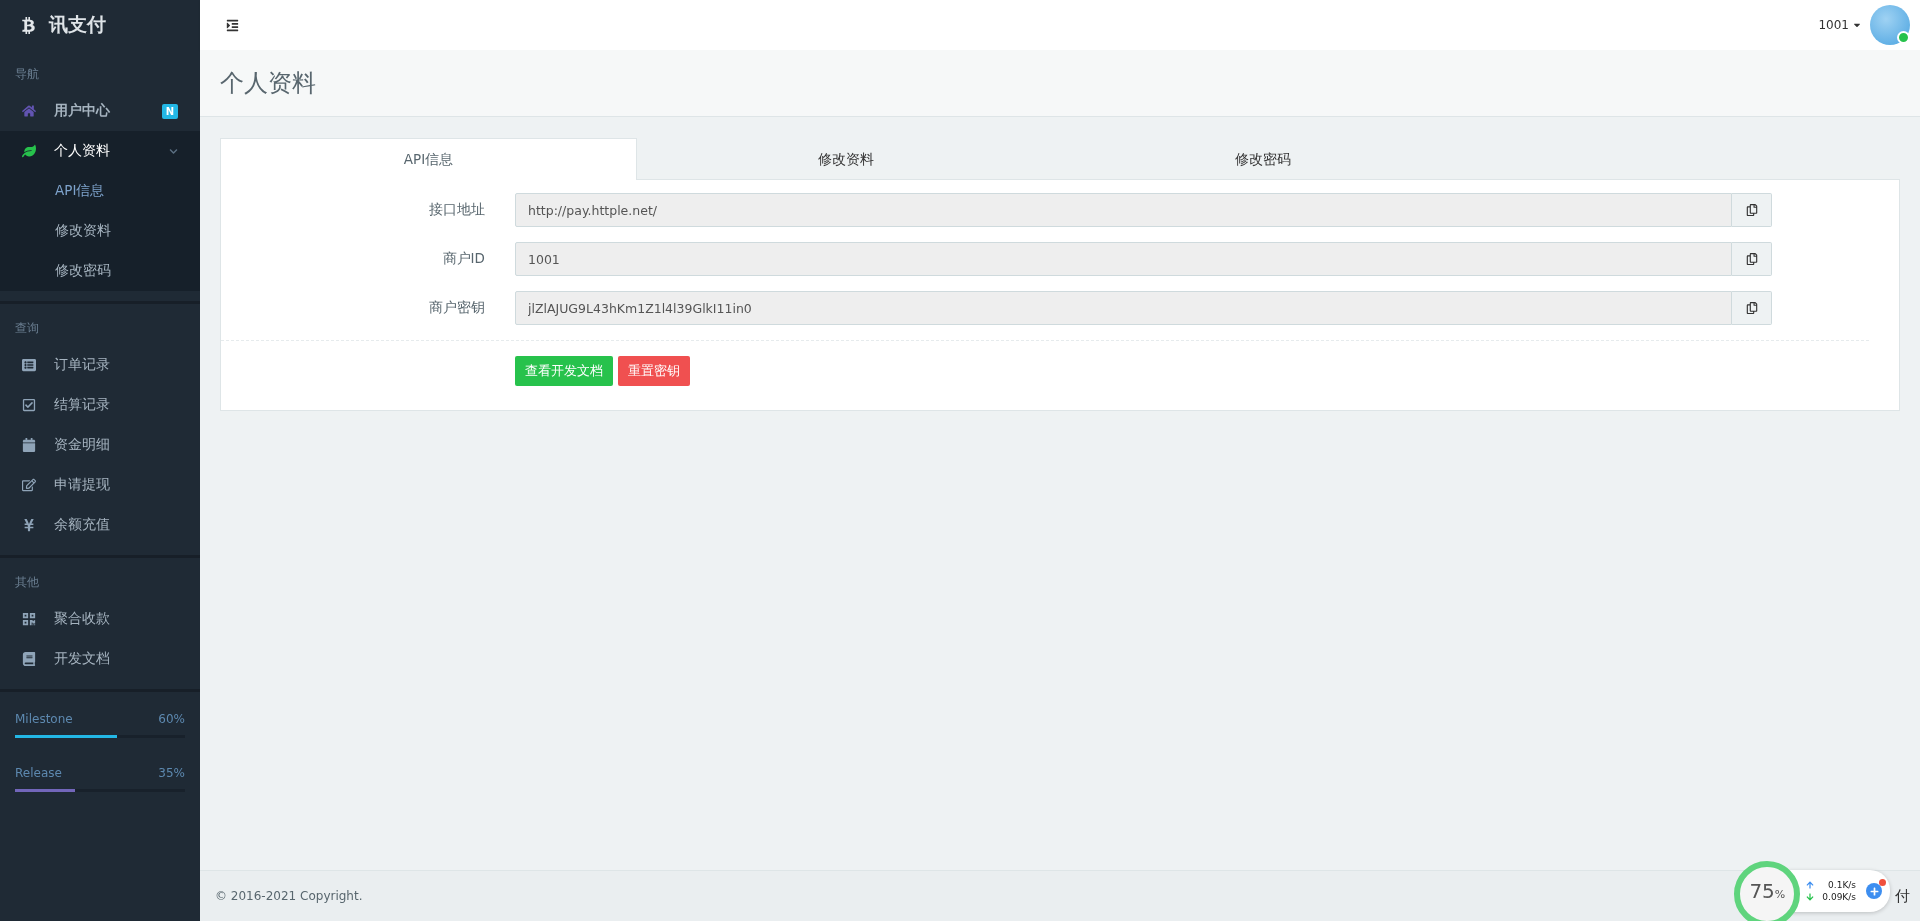 The width and height of the screenshot is (1920, 921). Describe the element at coordinates (1262, 159) in the screenshot. I see `tab: 修改密码` at that location.